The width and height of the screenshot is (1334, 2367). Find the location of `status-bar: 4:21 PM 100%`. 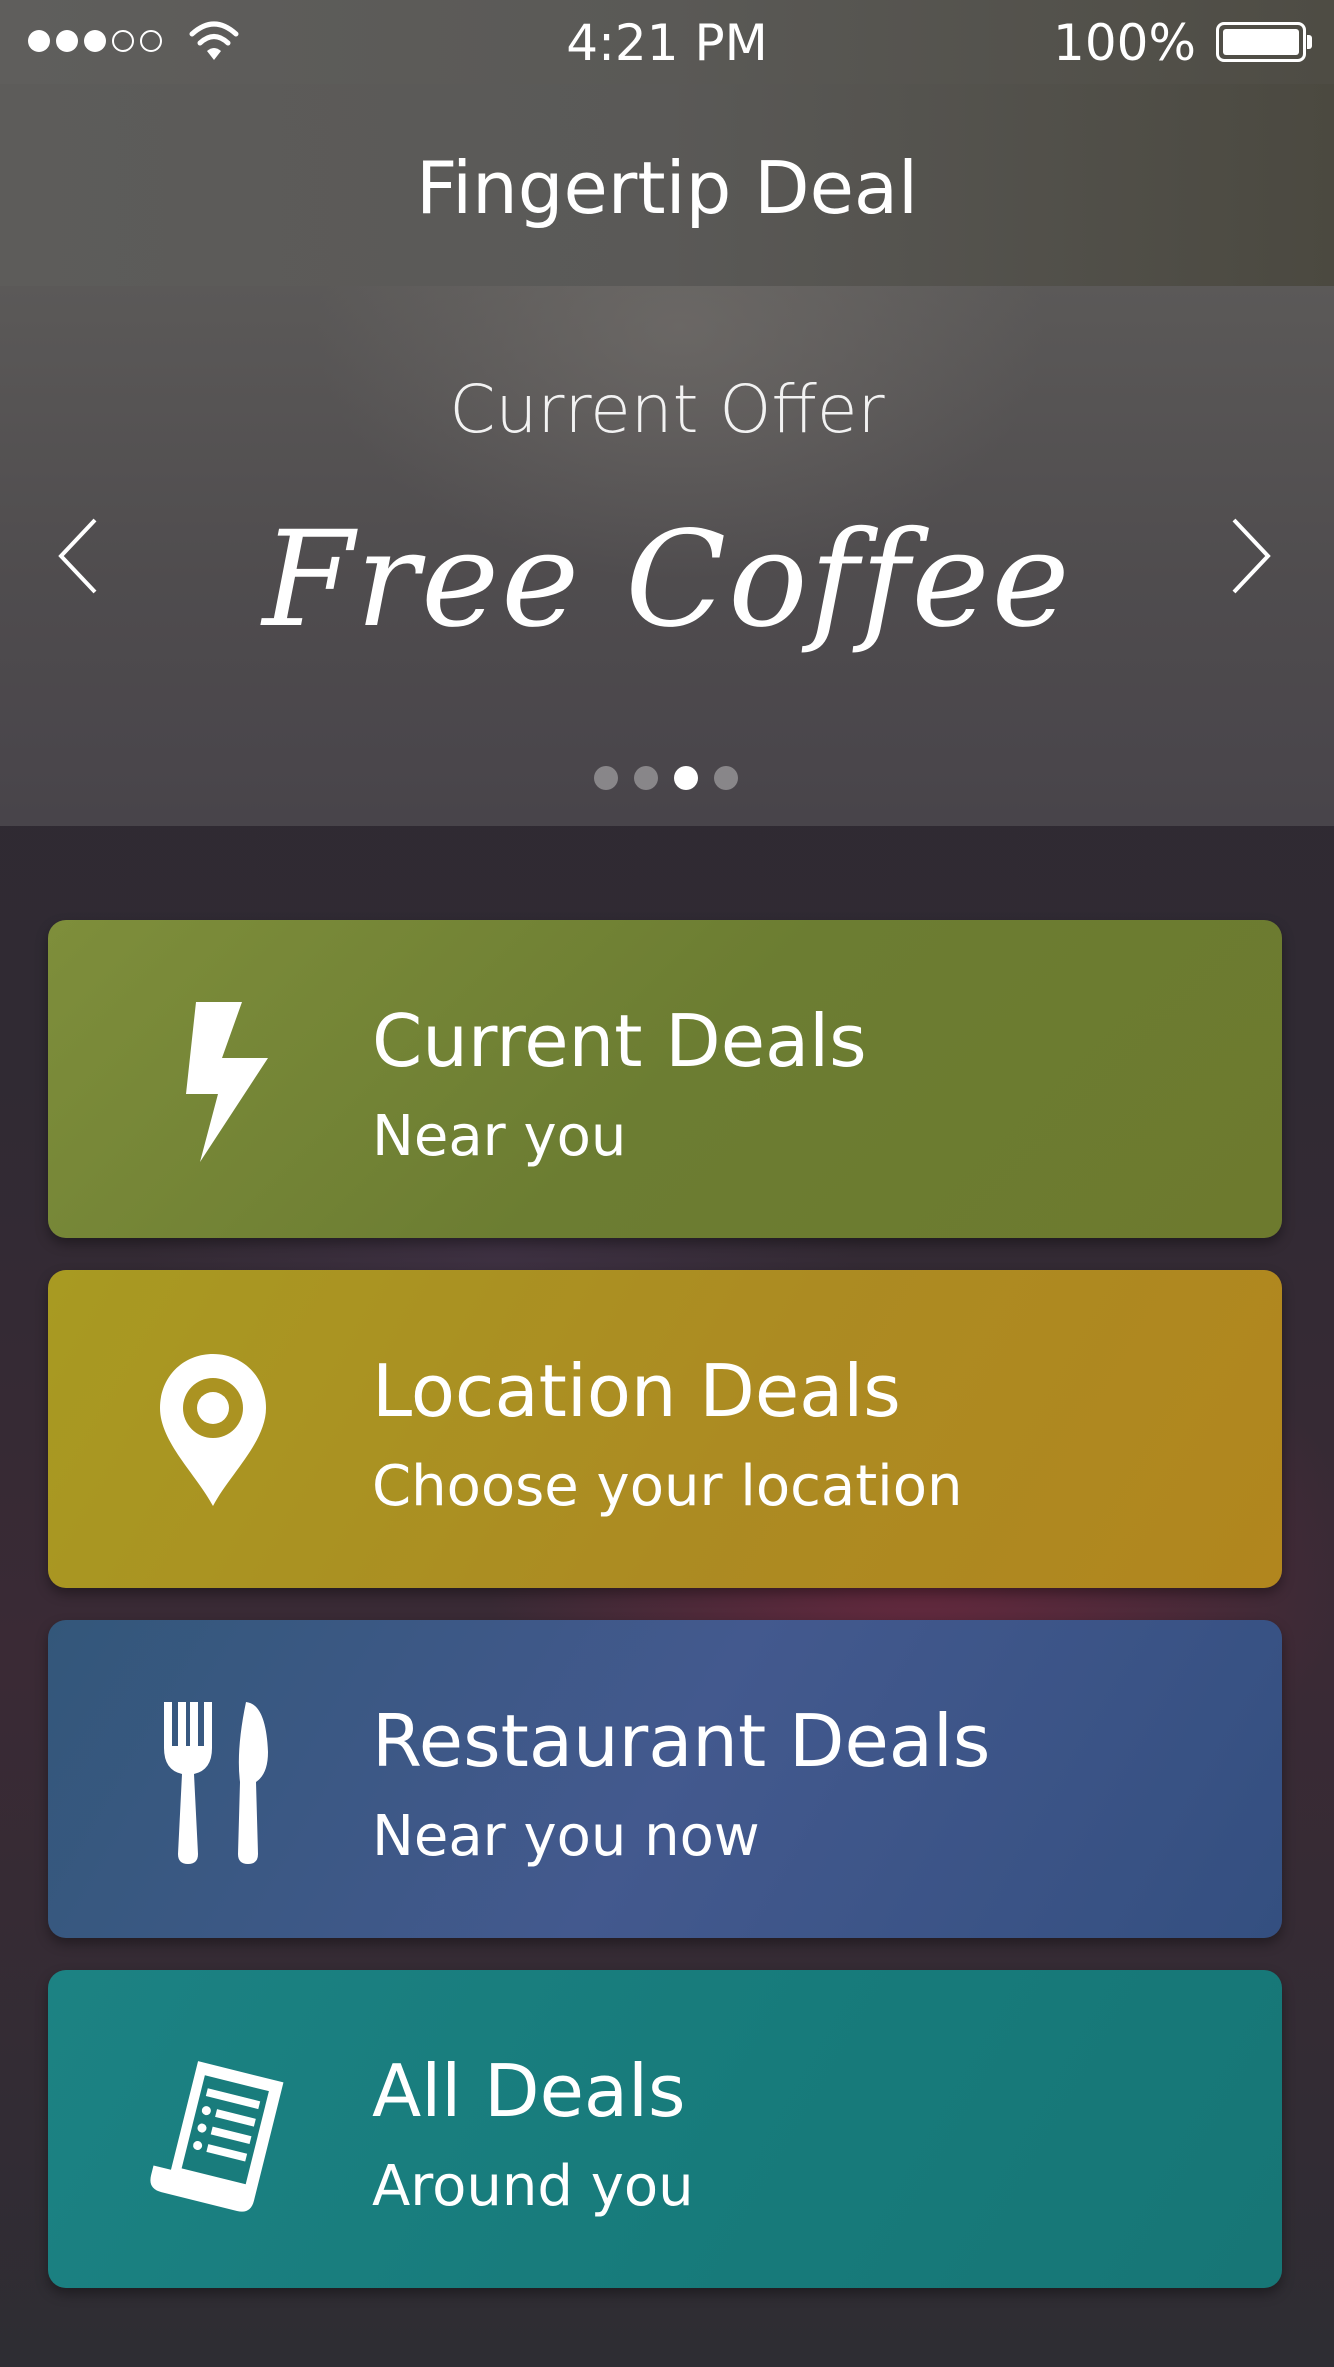

status-bar: 4:21 PM 100% is located at coordinates (667, 42).